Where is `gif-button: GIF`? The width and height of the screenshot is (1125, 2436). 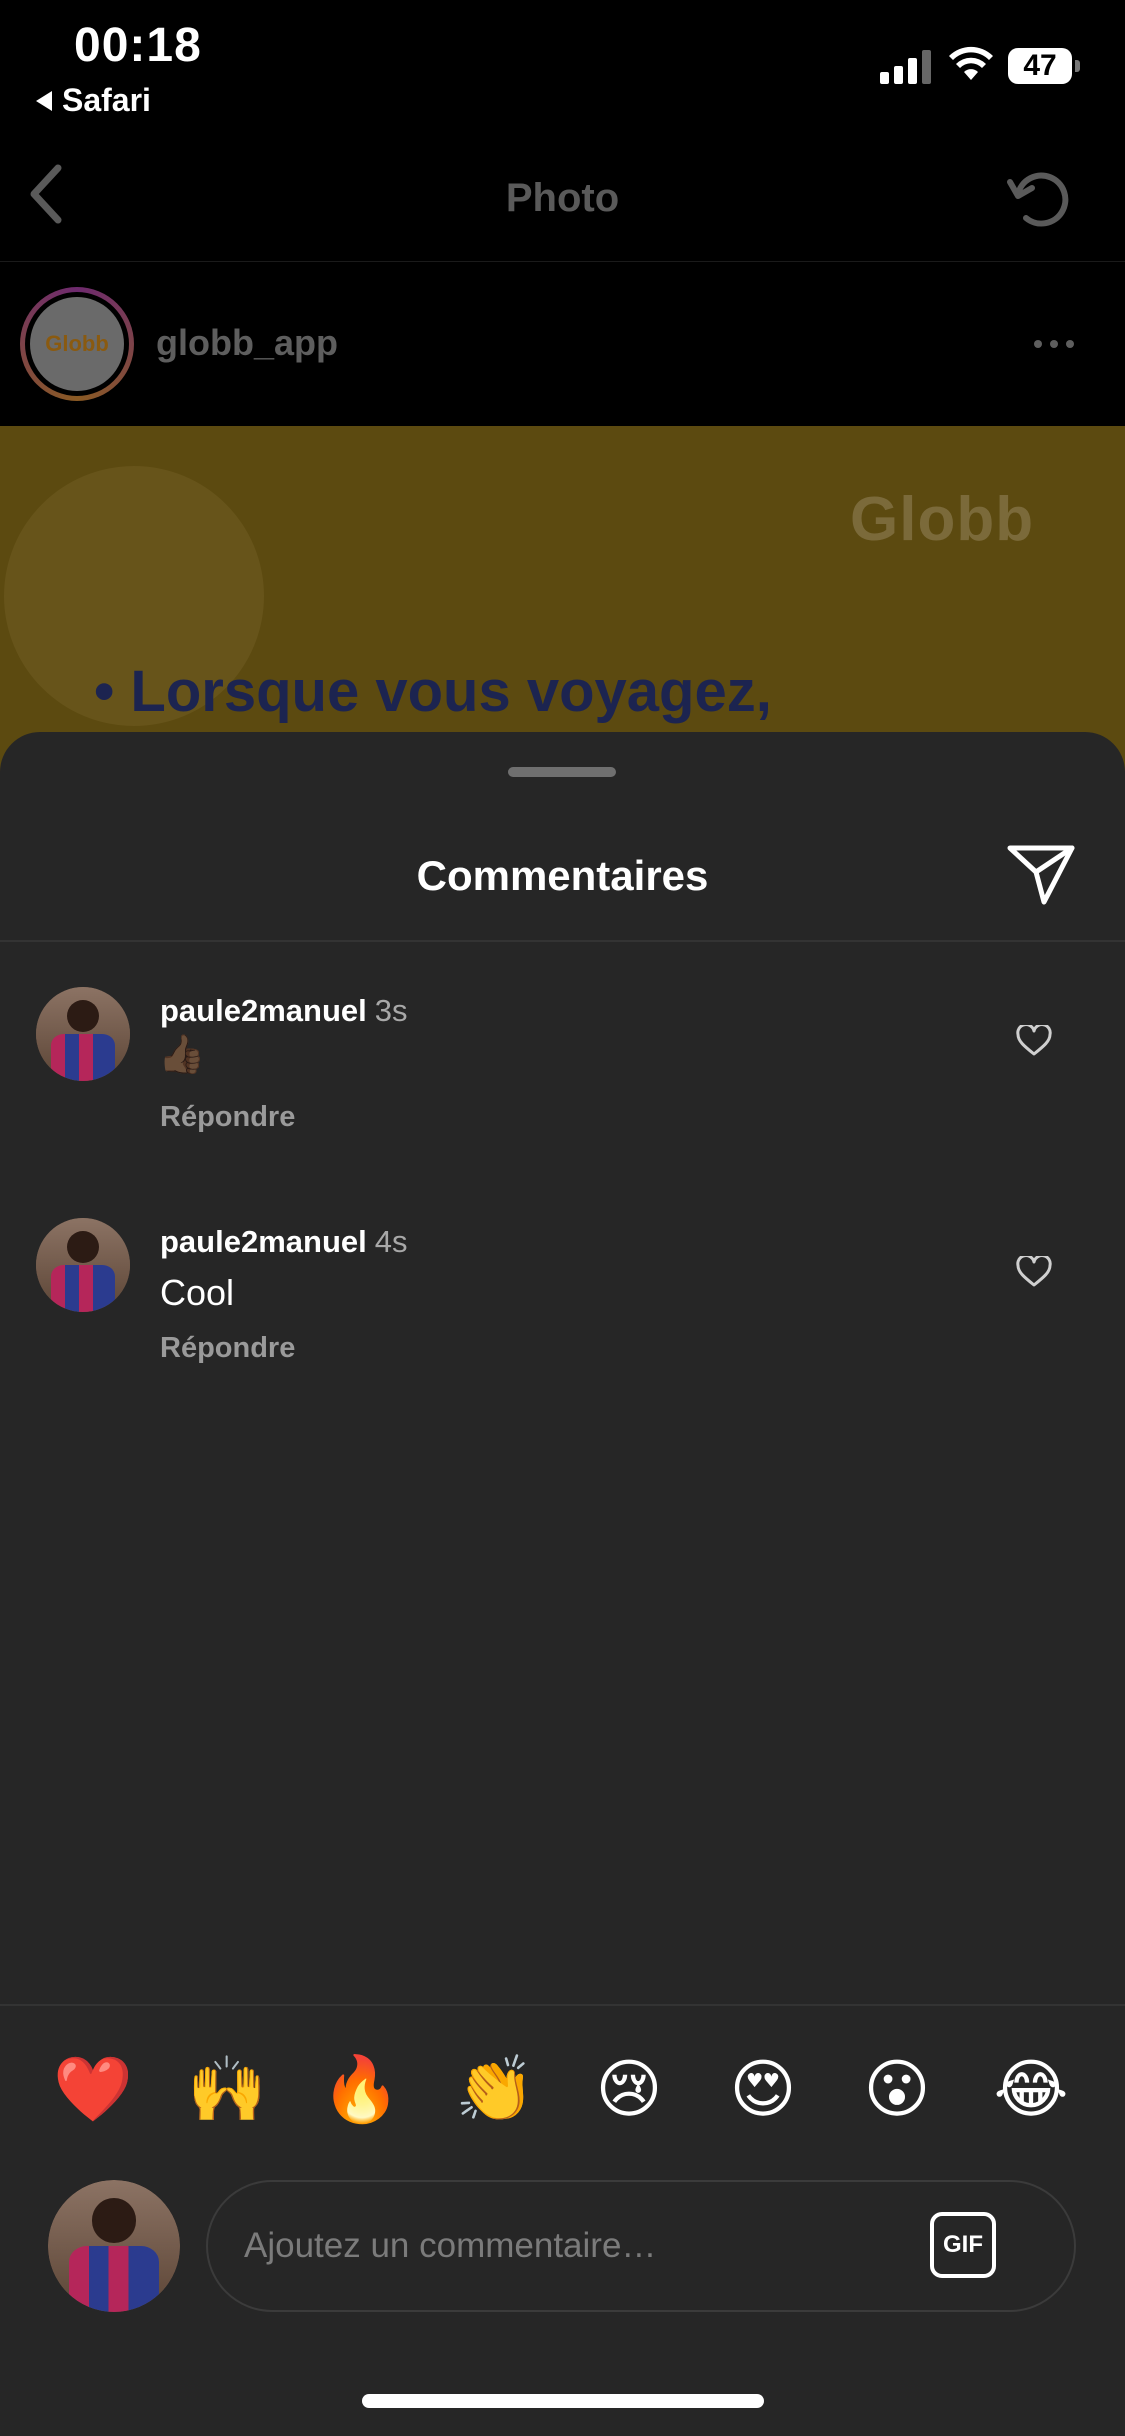 gif-button: GIF is located at coordinates (963, 2245).